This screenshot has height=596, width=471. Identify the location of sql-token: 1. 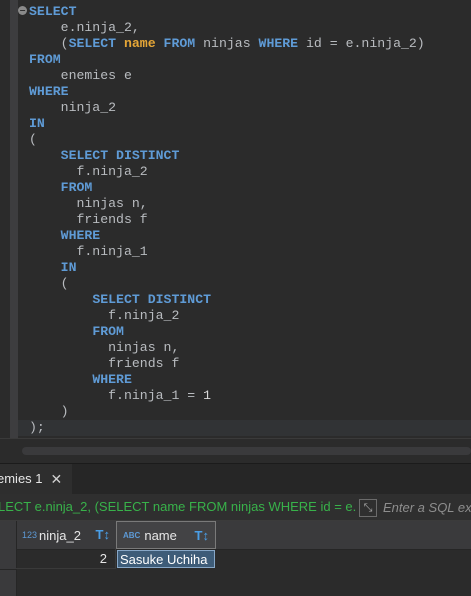
(207, 395).